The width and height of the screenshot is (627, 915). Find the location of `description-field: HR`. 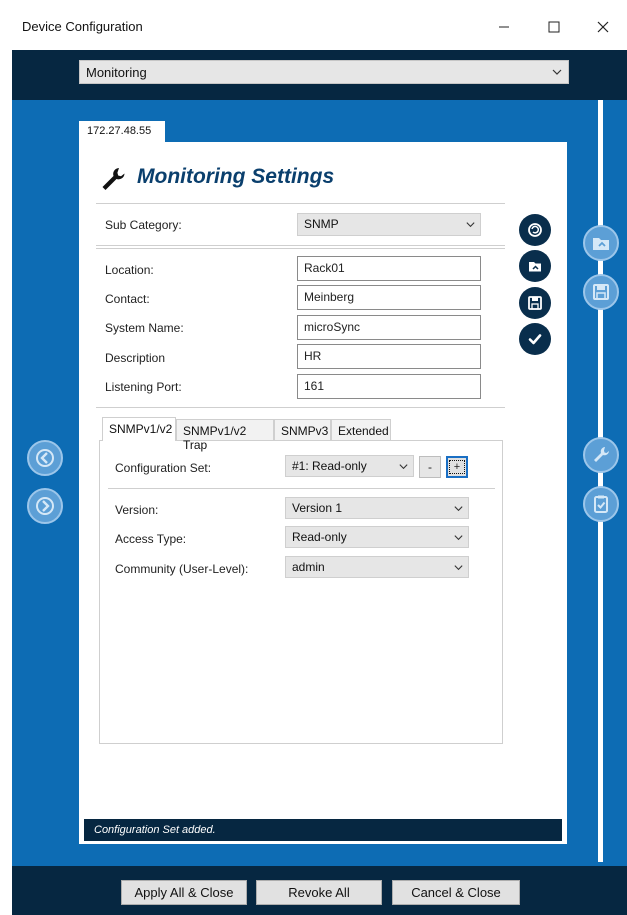

description-field: HR is located at coordinates (389, 356).